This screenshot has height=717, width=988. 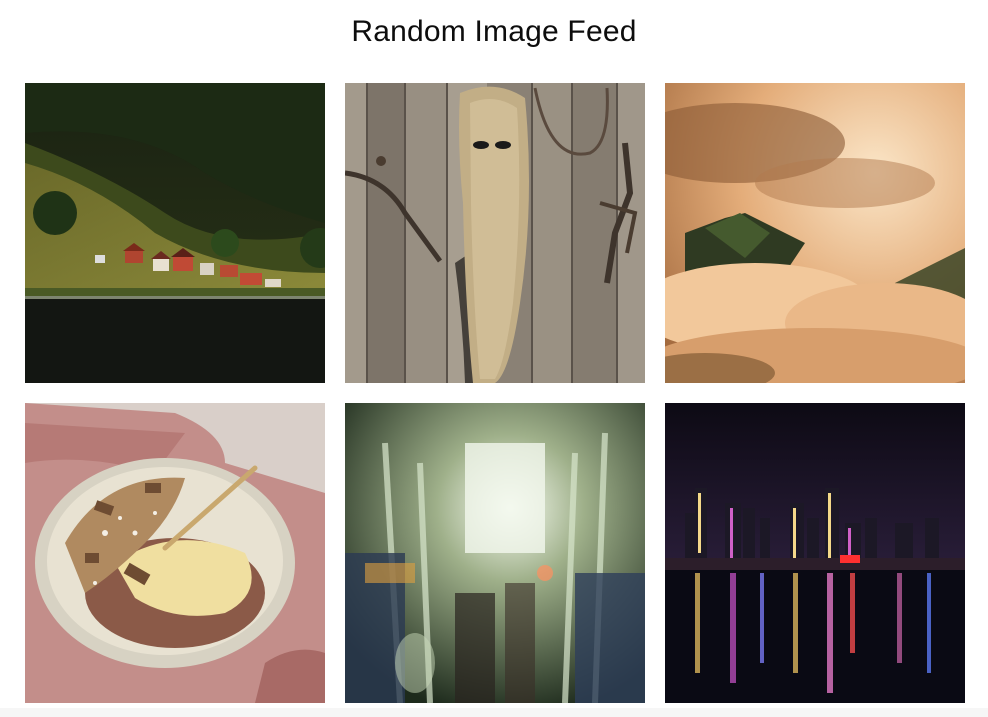 I want to click on feed-image-fjord-village, so click(x=175, y=233).